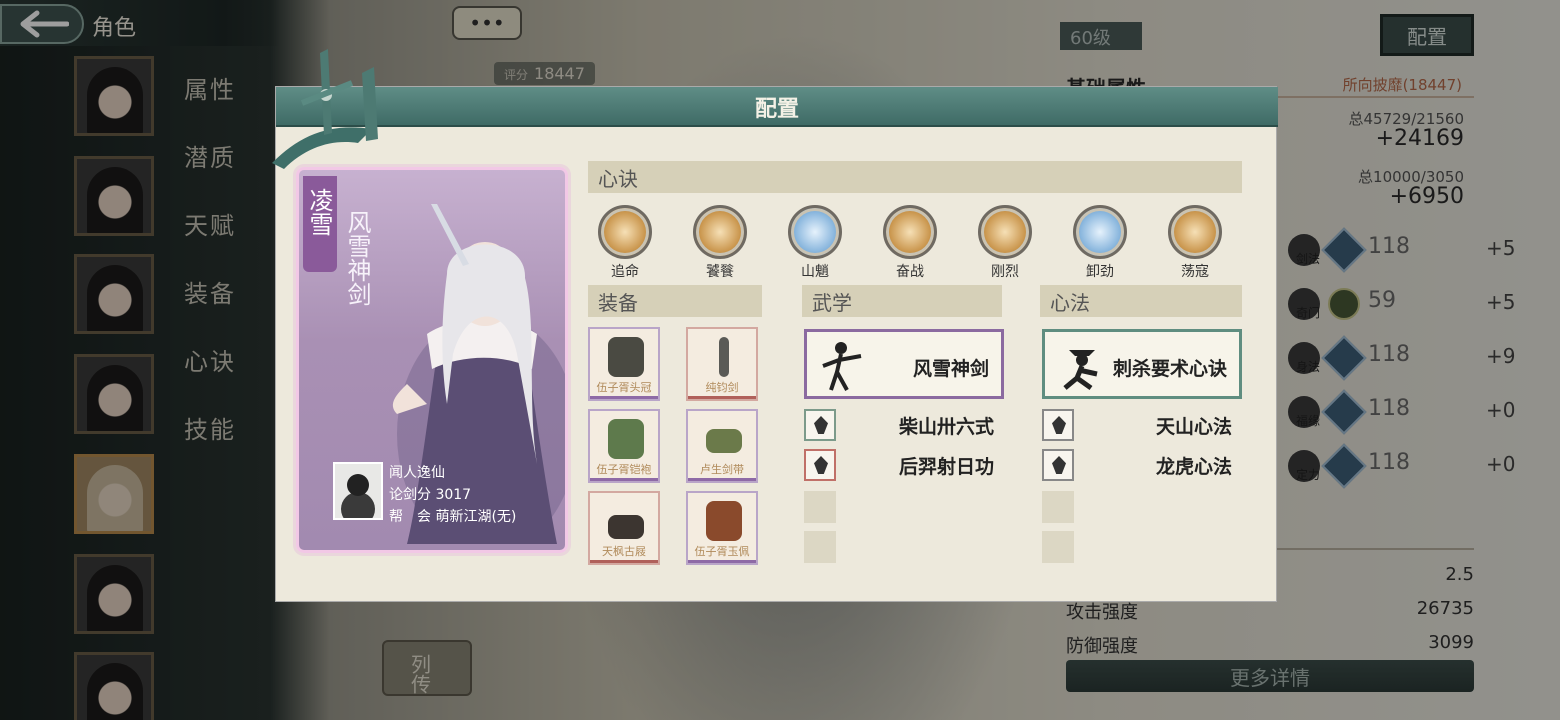 The image size is (1560, 720). Describe the element at coordinates (842, 366) in the screenshot. I see `martial-artist-icon` at that location.